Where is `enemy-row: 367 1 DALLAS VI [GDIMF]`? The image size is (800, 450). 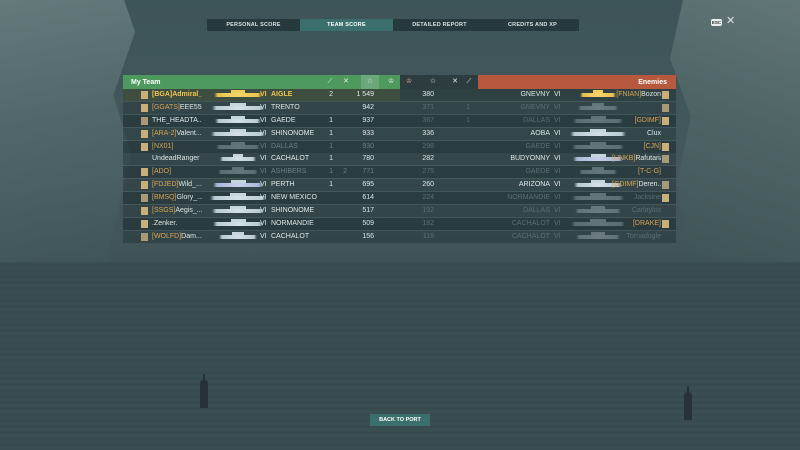
enemy-row: 367 1 DALLAS VI [GDIMF] is located at coordinates (538, 121).